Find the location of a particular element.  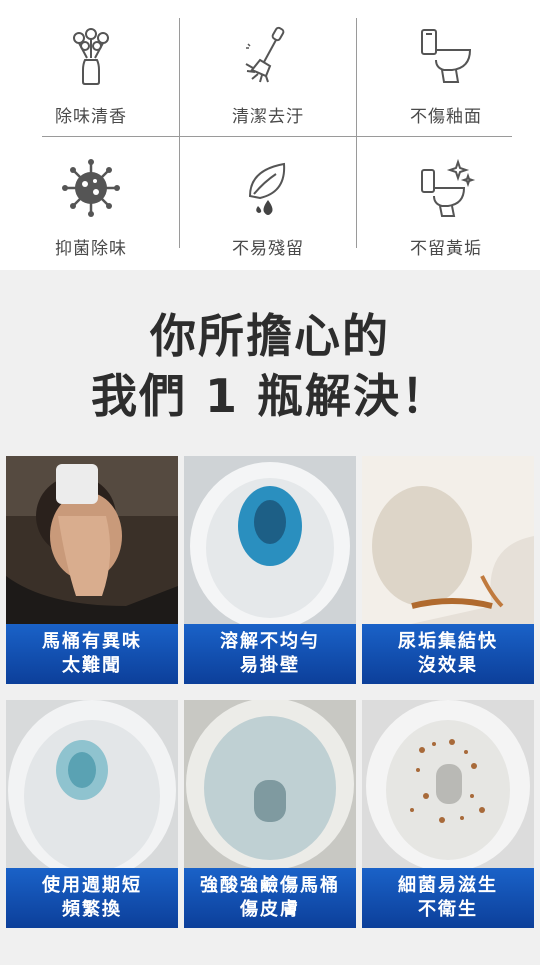

problem-caption: 細菌易滋生 不衛生 is located at coordinates (448, 898).